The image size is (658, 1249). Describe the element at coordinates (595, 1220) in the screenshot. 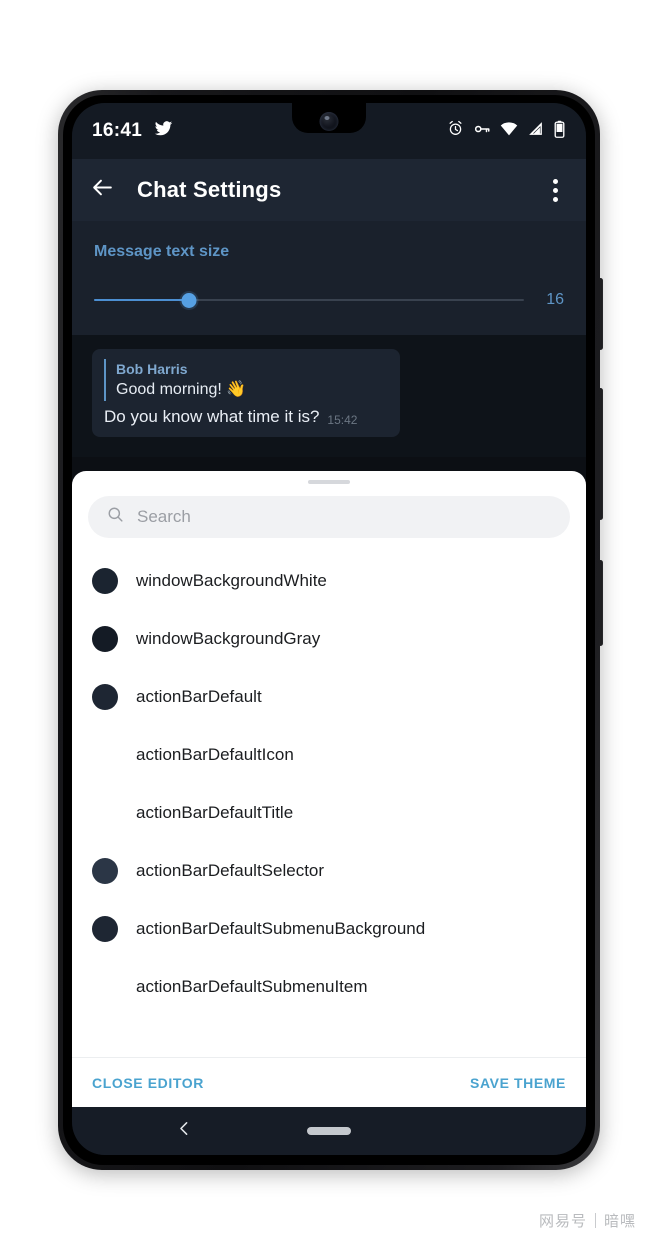

I see `watermark-separator` at that location.